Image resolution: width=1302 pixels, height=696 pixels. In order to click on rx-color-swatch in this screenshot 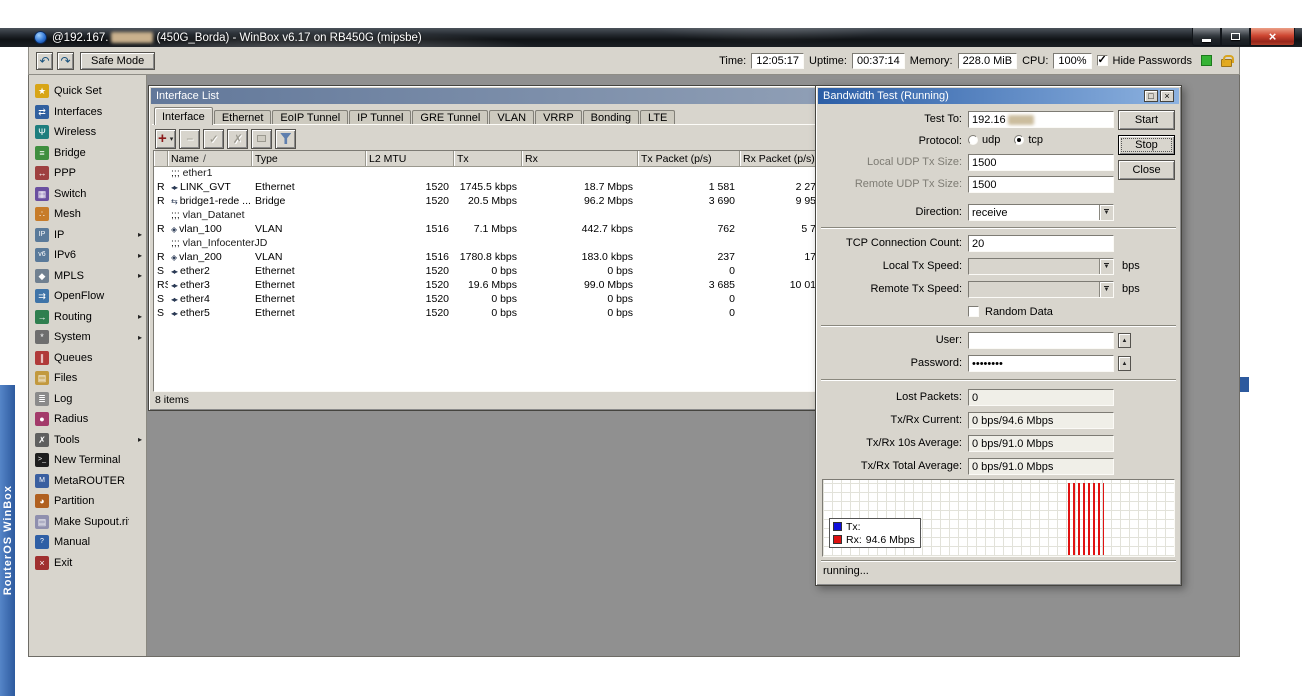, I will do `click(837, 539)`.